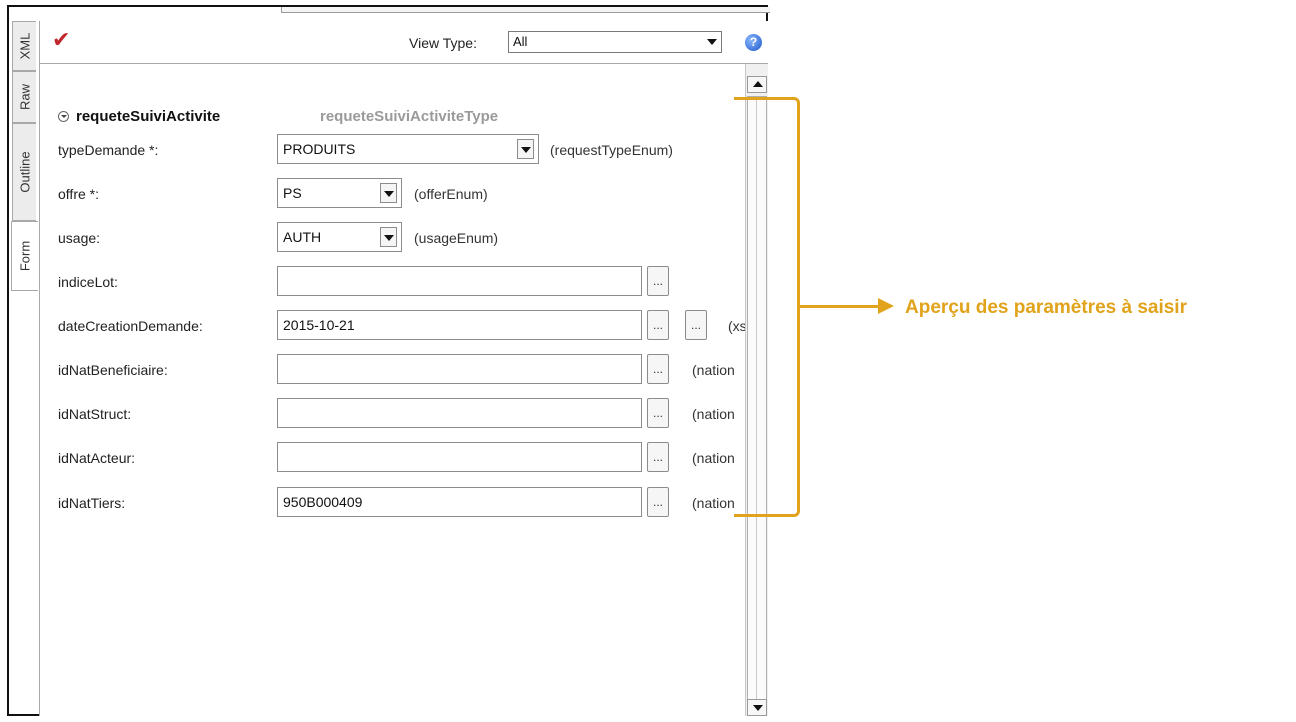 The height and width of the screenshot is (722, 1296). Describe the element at coordinates (459, 457) in the screenshot. I see `idnatacteur-input` at that location.